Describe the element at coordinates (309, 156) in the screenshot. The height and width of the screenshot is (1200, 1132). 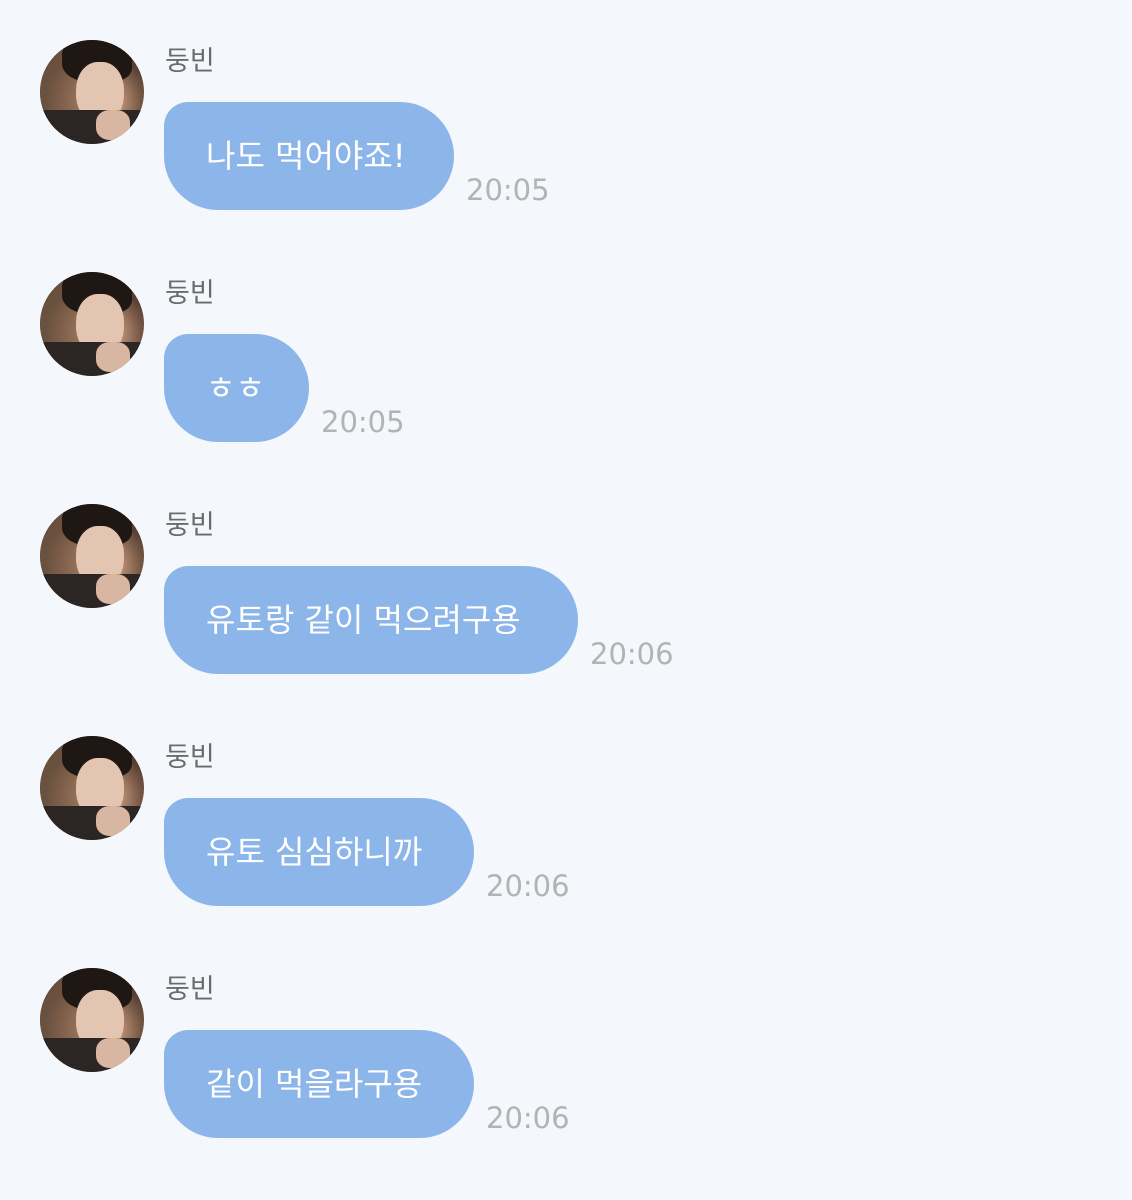
I see `message-bubble: 나도 먹어야죠!` at that location.